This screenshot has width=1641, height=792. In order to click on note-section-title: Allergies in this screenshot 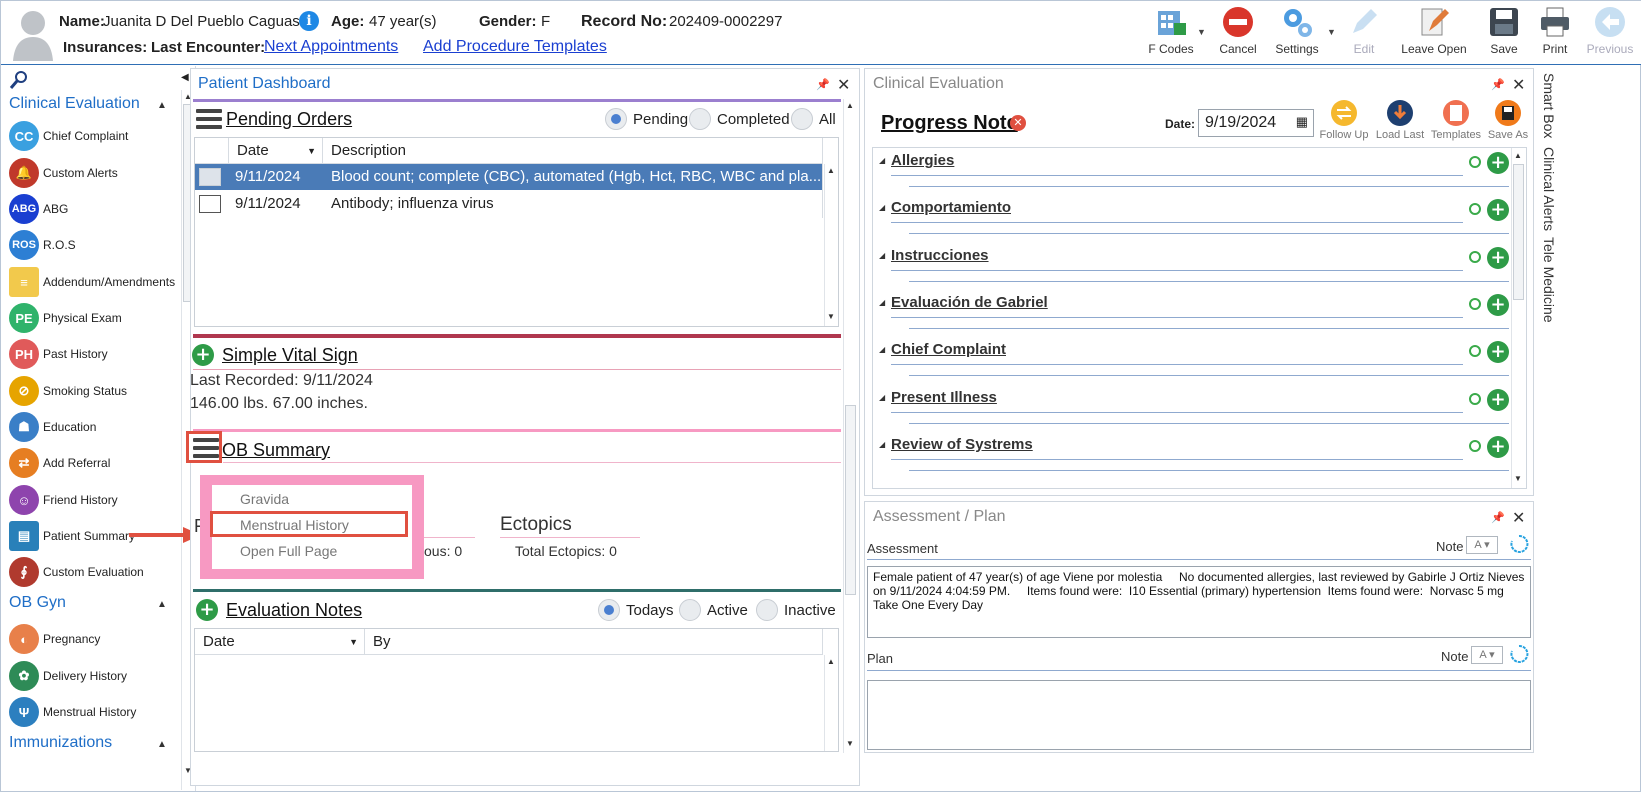, I will do `click(922, 160)`.